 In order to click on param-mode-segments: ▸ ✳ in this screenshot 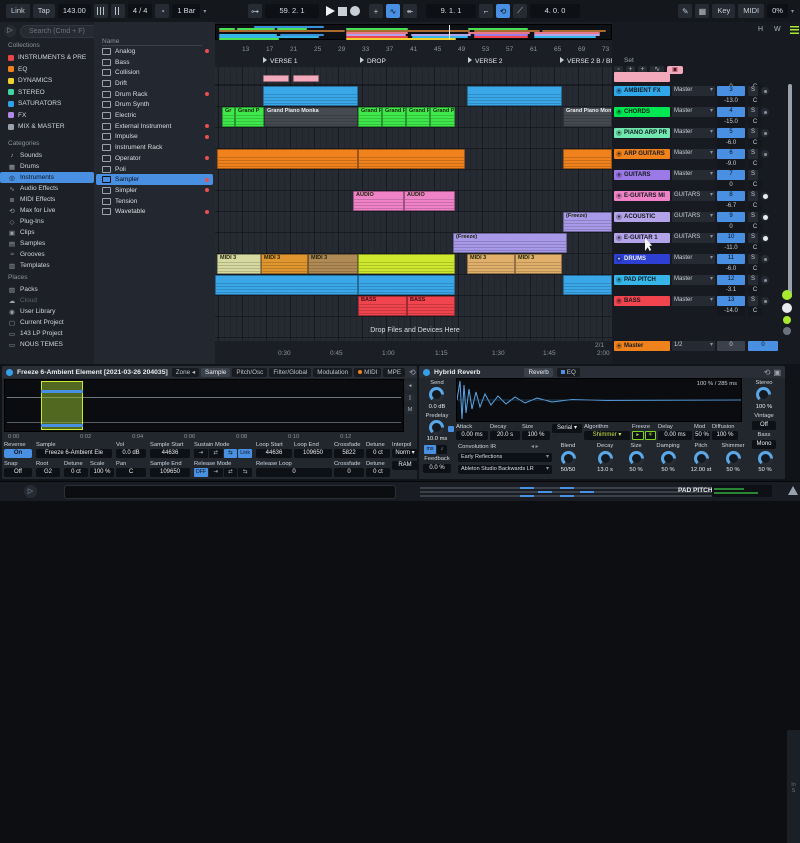, I will do `click(644, 435)`.